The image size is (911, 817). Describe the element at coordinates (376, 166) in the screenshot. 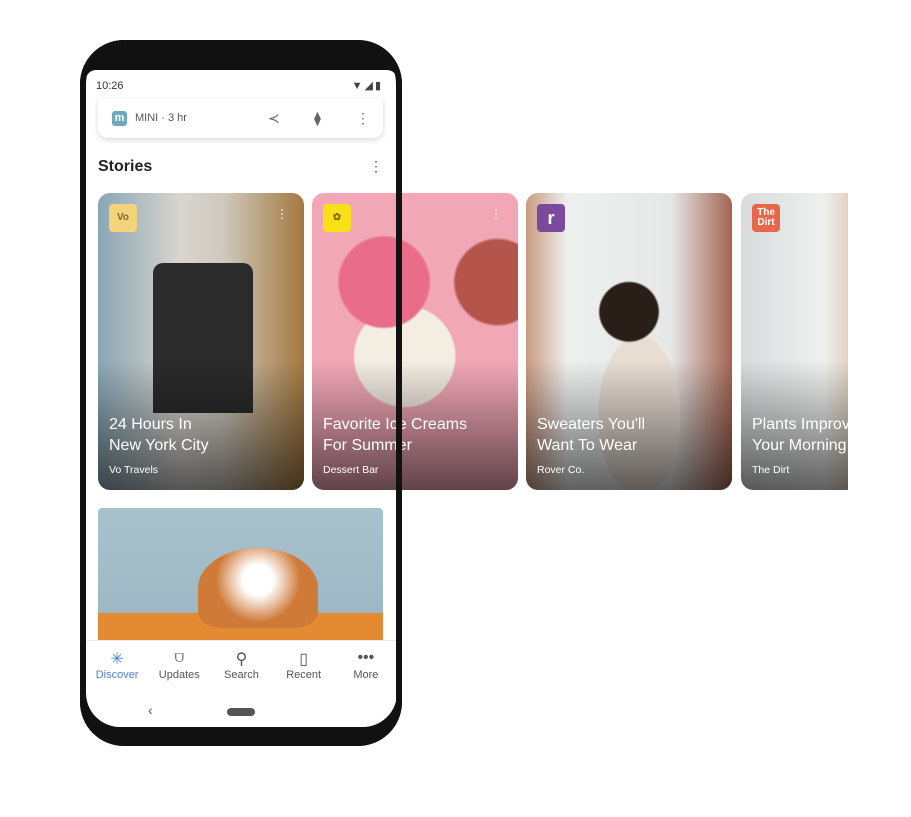

I see `stories-more-icon: ⋮` at that location.